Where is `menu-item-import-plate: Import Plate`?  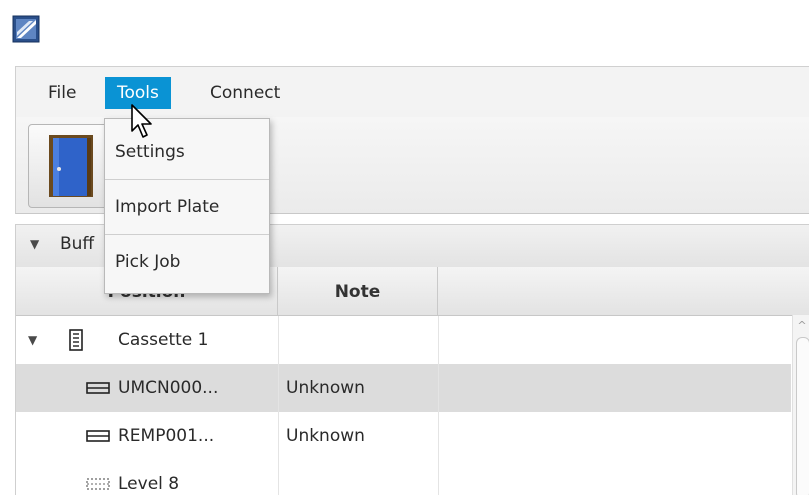 menu-item-import-plate: Import Plate is located at coordinates (187, 207).